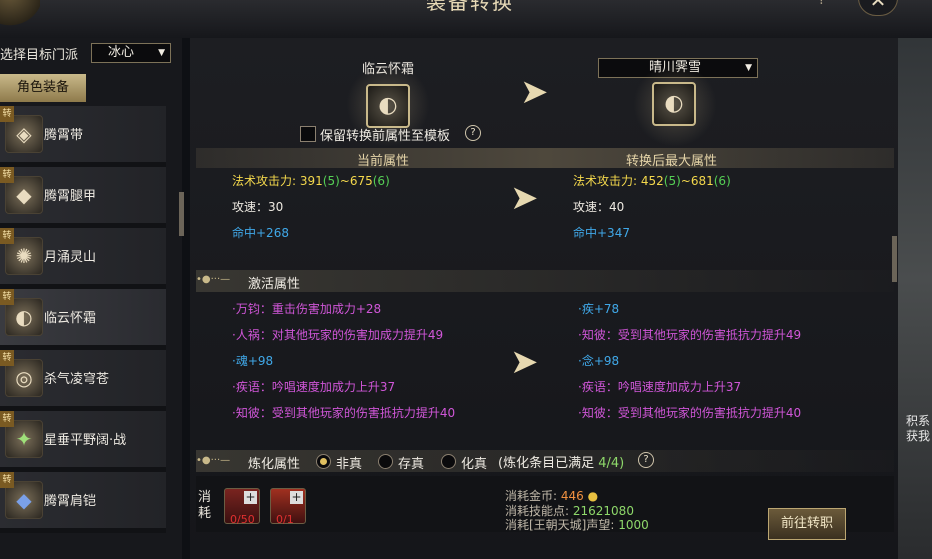  Describe the element at coordinates (181, 214) in the screenshot. I see `list-scrollbar` at that location.